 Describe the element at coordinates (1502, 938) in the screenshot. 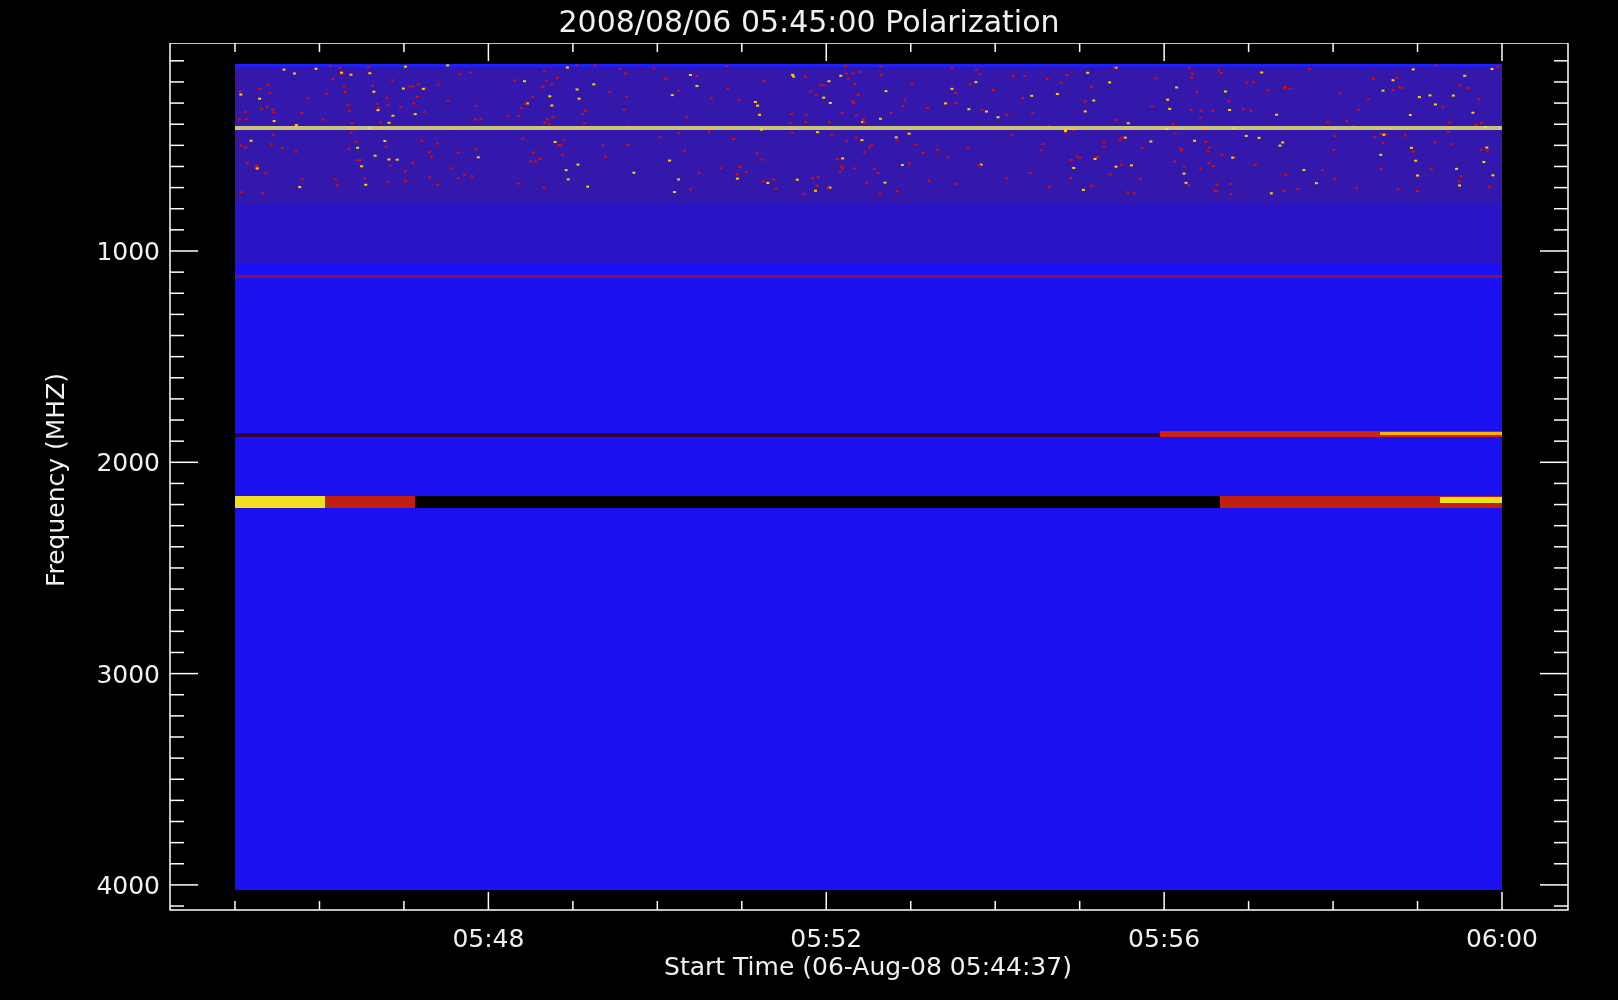

I see `x-tick-label: 06:00` at that location.